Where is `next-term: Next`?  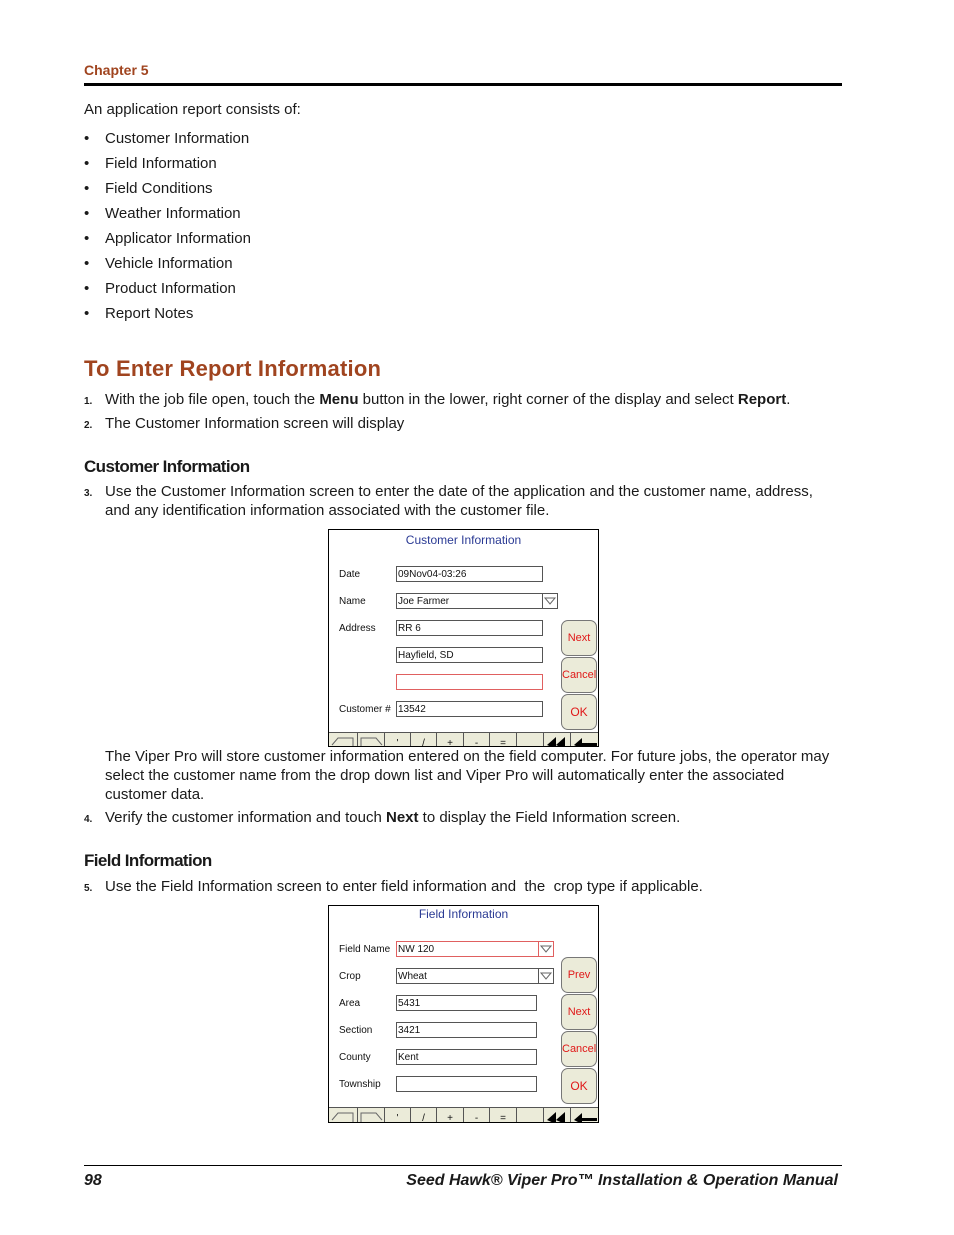 next-term: Next is located at coordinates (402, 817).